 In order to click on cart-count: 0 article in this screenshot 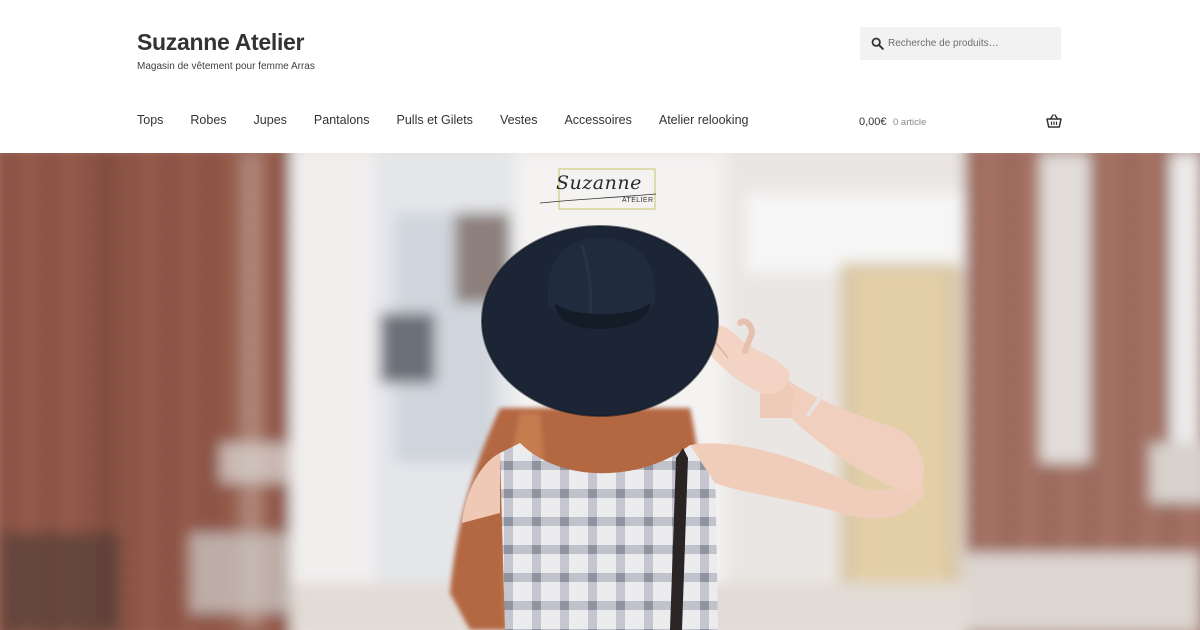, I will do `click(909, 122)`.